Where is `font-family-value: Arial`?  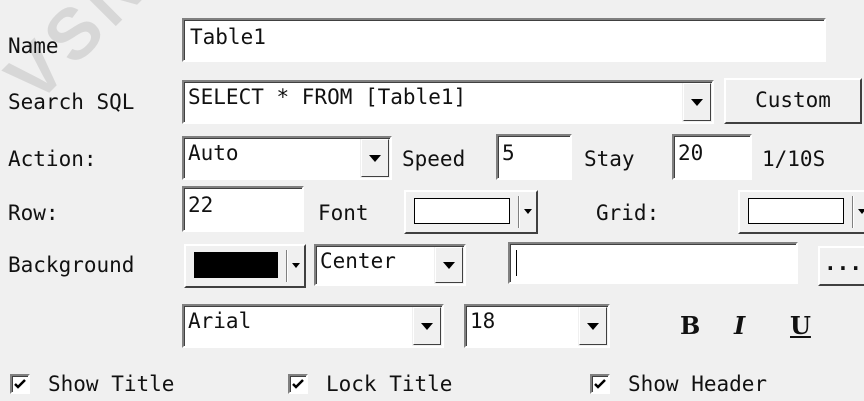 font-family-value: Arial is located at coordinates (297, 326).